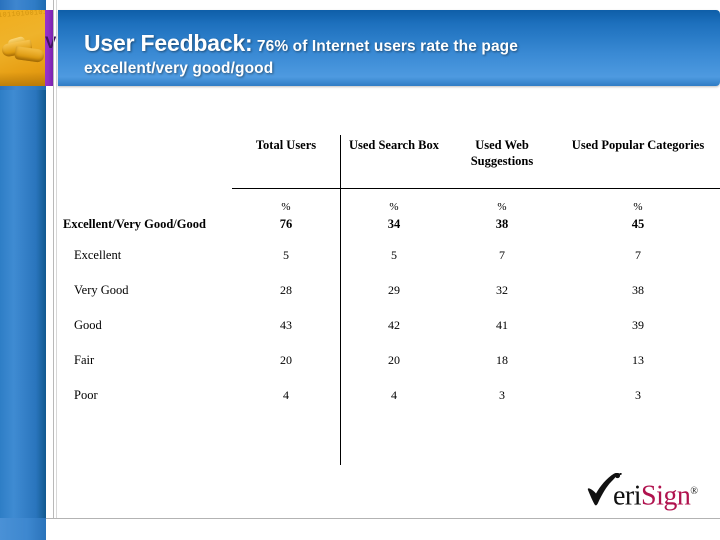  I want to click on cell-total-users: 20, so click(286, 360).